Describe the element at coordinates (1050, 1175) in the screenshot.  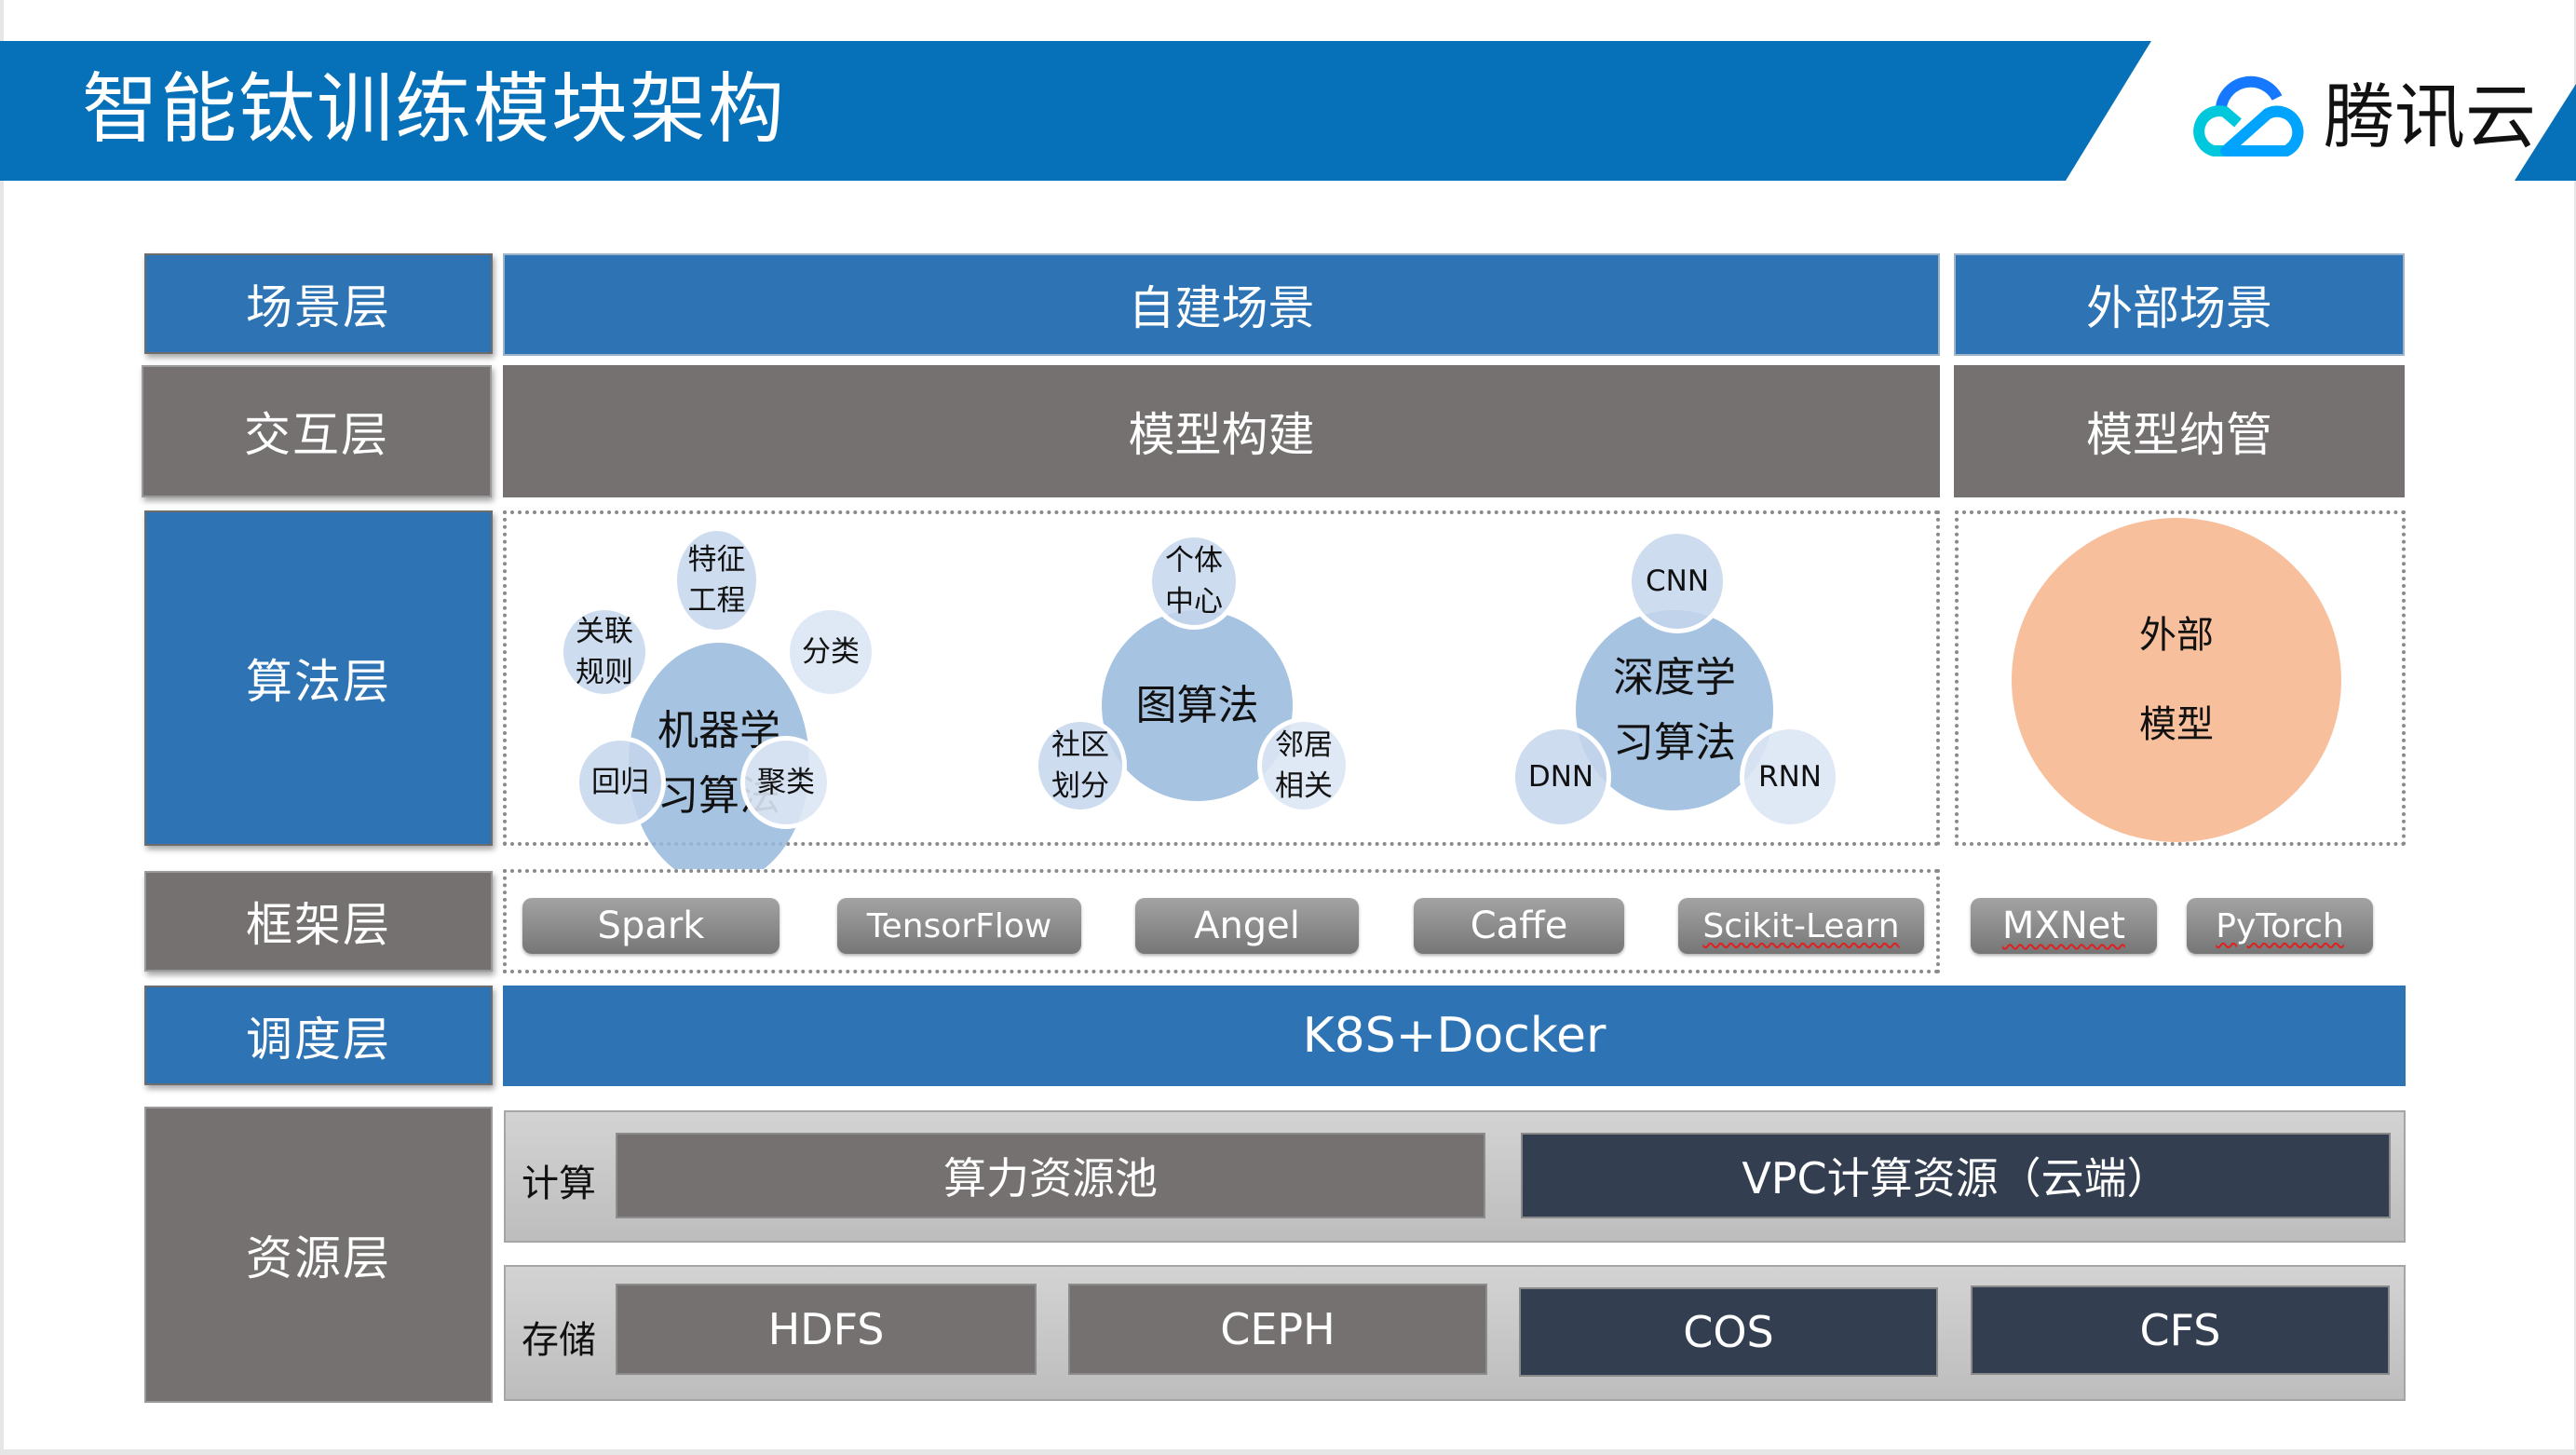
I see `compute-pool: 算力资源池` at that location.